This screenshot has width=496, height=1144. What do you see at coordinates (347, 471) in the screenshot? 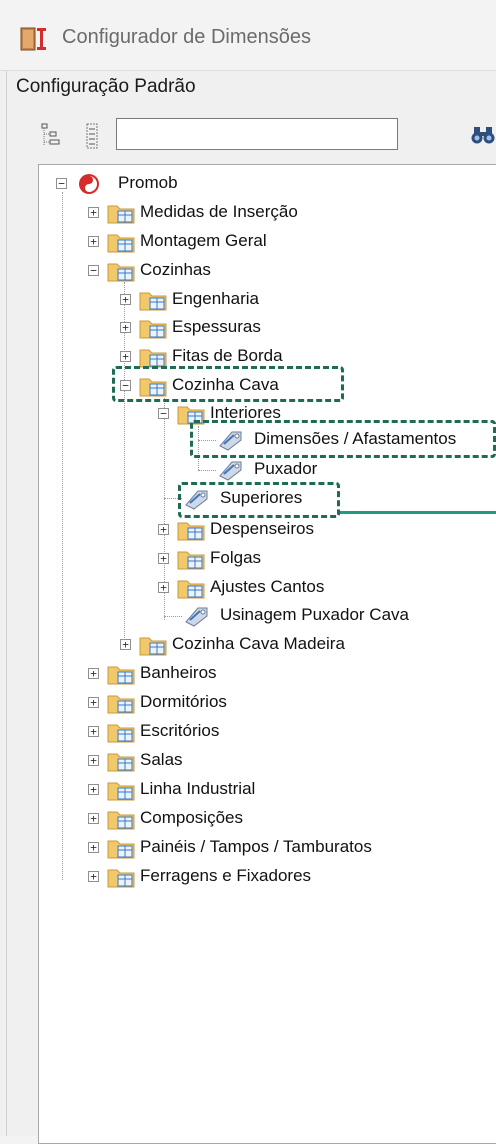
I see `tree-node-puxador: Puxador` at bounding box center [347, 471].